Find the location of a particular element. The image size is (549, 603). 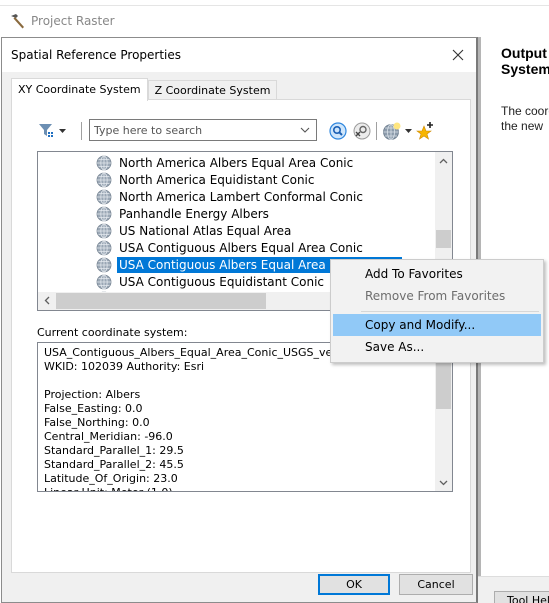

coordinate-system-item: North America Equidistant Conic is located at coordinates (206, 179).